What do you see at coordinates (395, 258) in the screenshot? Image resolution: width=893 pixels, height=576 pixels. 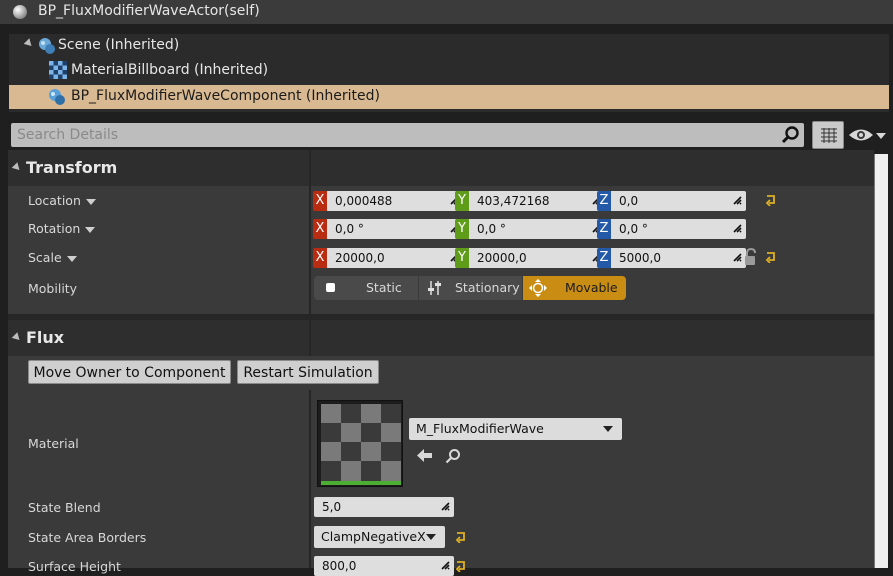 I see `scale-x-field: 20000,0` at bounding box center [395, 258].